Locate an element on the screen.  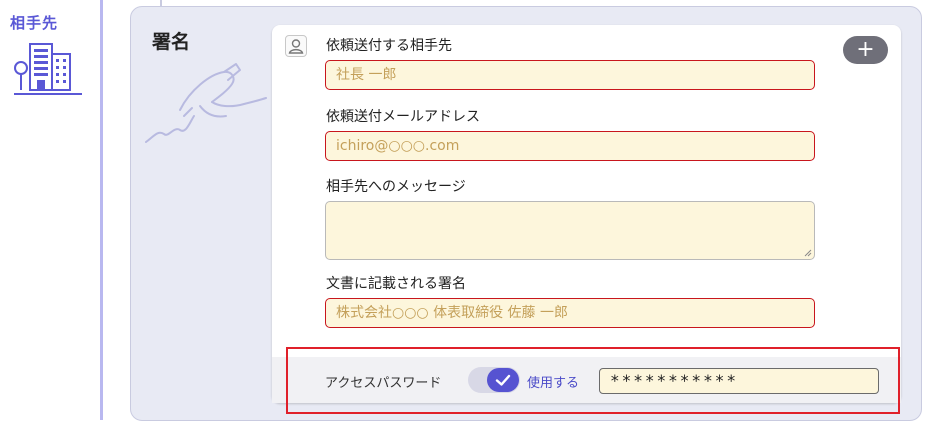
signature-illustration is located at coordinates (206, 103).